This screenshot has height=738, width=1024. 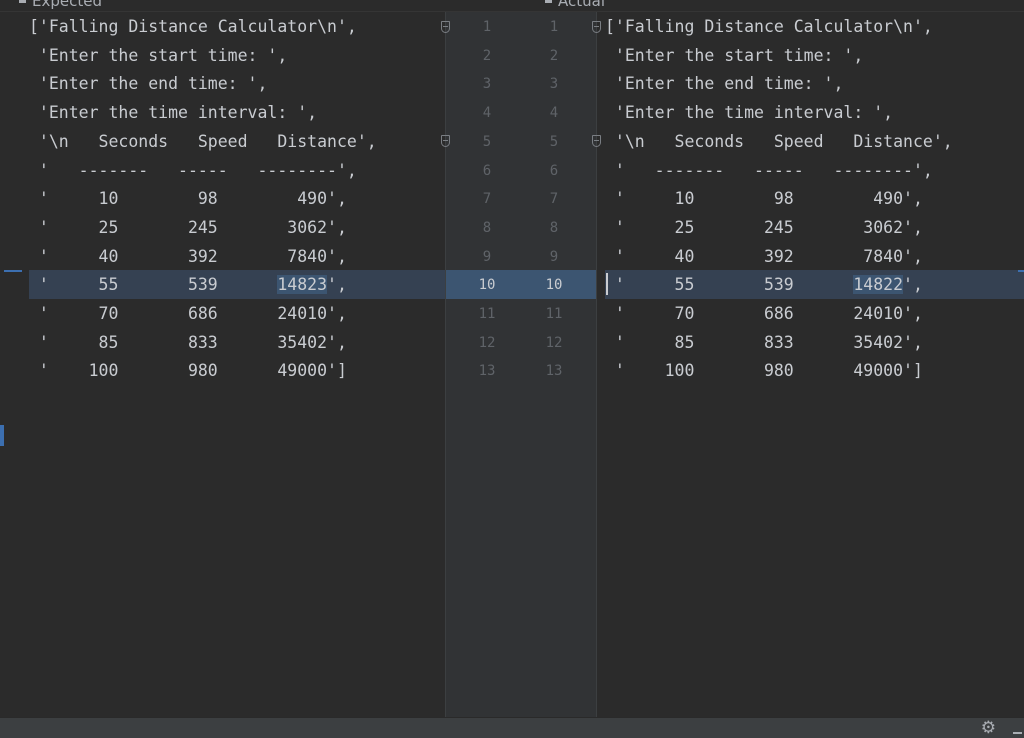 I want to click on minus-icon, so click(x=1017, y=733).